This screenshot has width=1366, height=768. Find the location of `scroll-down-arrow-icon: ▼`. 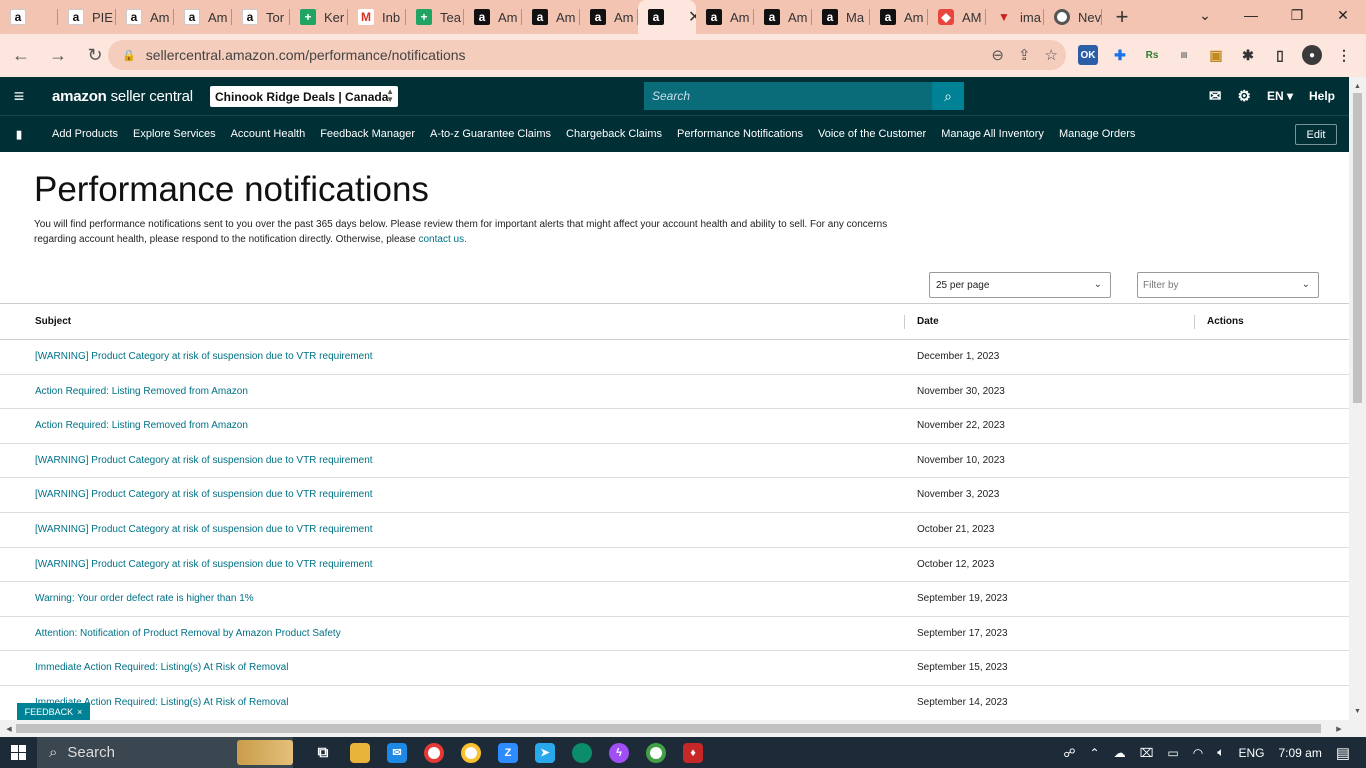

scroll-down-arrow-icon: ▼ is located at coordinates (1357, 711).